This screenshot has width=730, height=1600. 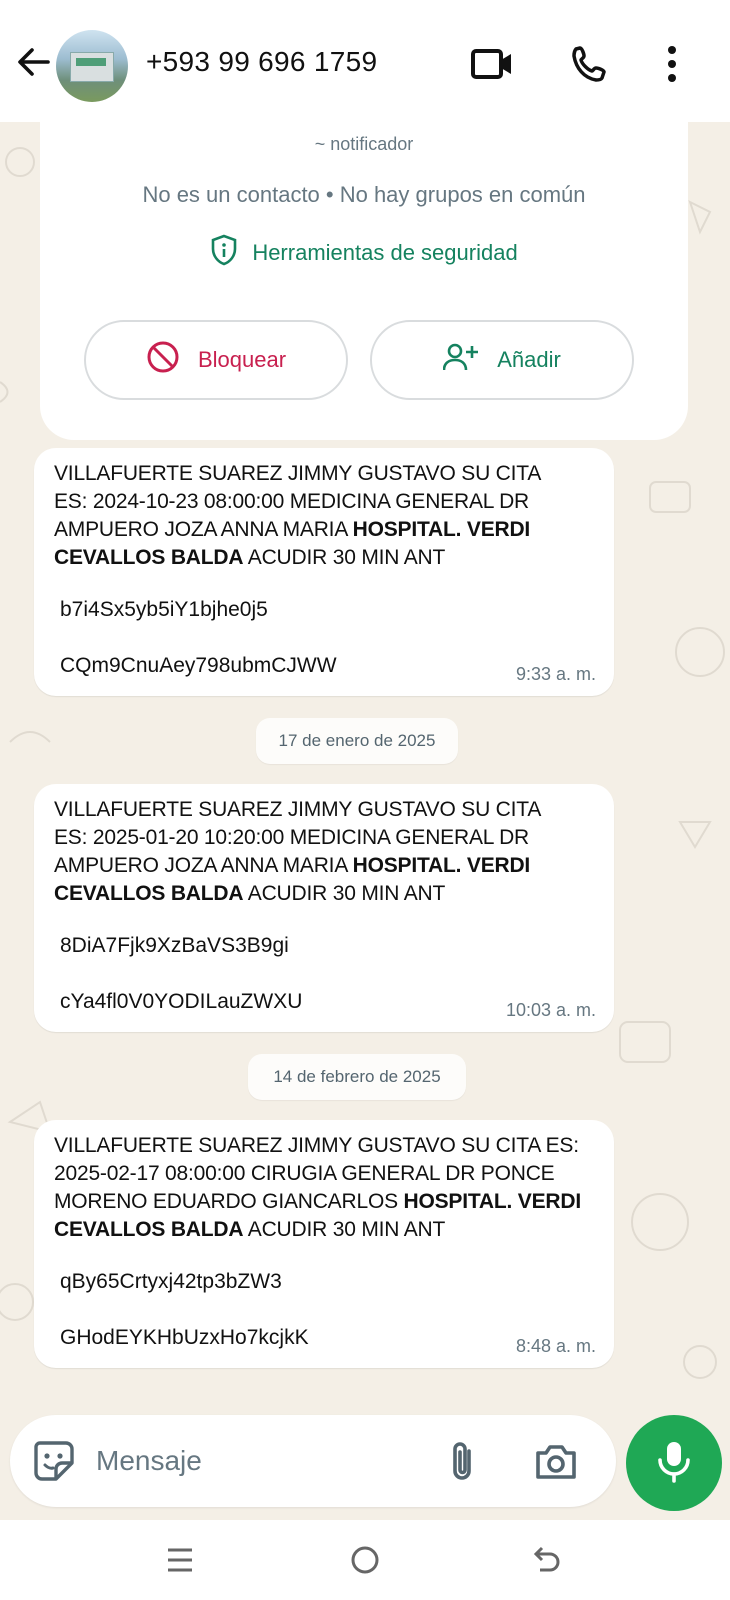 I want to click on mic-icon, so click(x=674, y=1463).